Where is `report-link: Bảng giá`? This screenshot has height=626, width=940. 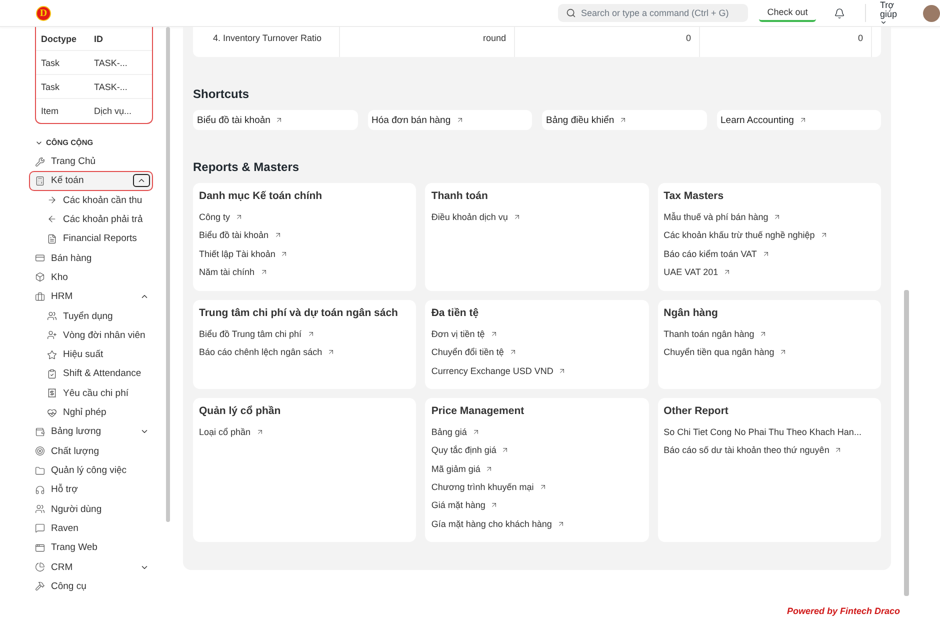
report-link: Bảng giá is located at coordinates (455, 432).